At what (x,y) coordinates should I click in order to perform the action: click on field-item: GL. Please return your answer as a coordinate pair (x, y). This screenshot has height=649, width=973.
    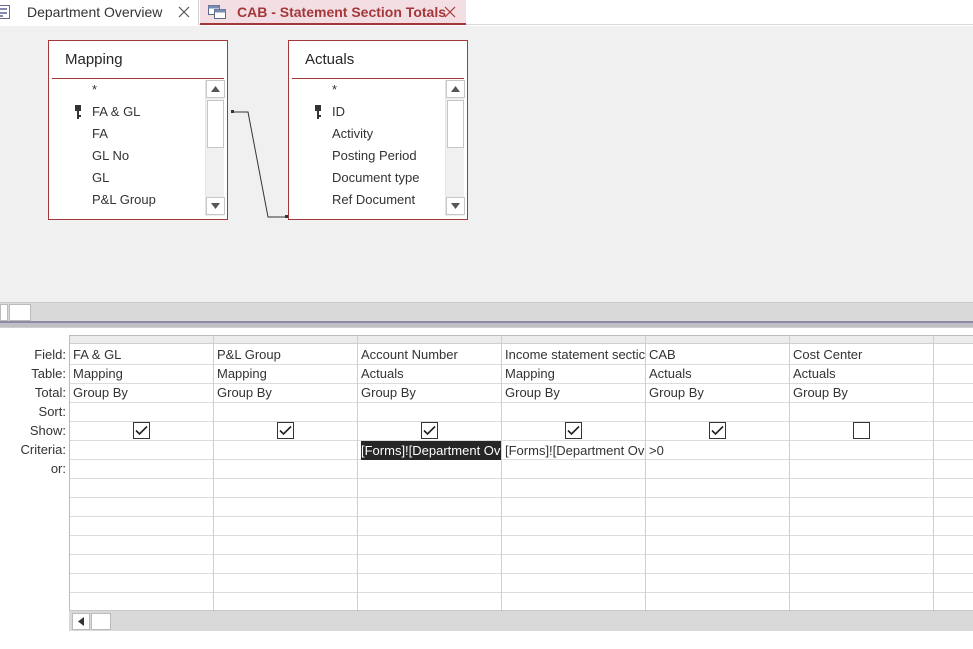
    Looking at the image, I should click on (100, 178).